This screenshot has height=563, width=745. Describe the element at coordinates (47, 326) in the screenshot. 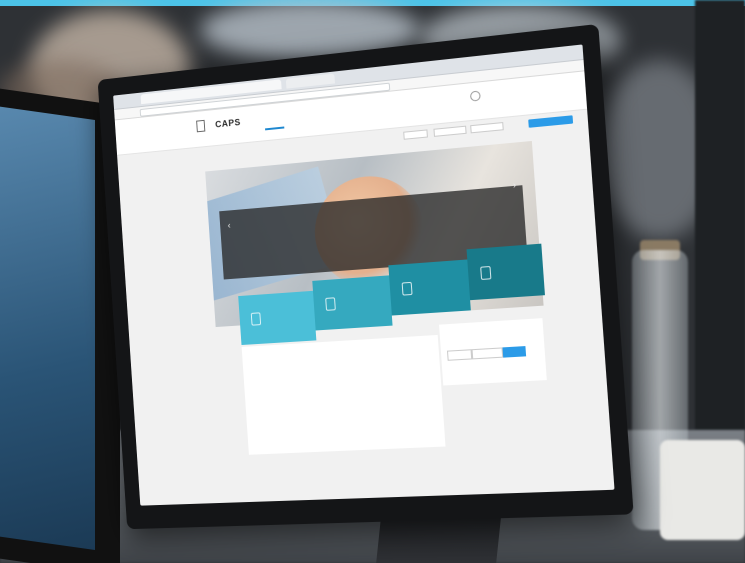

I see `left-monitor-screen` at that location.